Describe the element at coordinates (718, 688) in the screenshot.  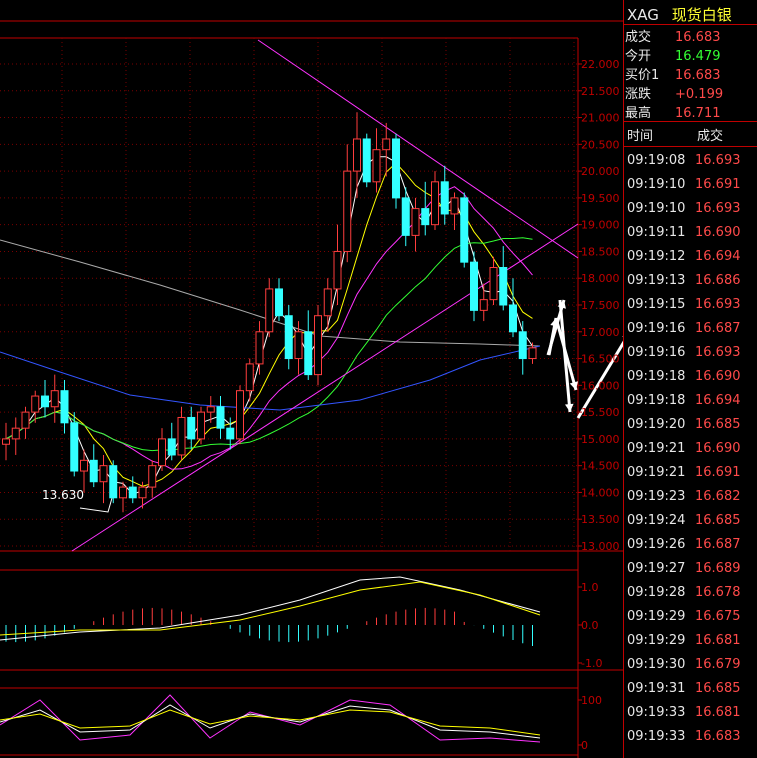
I see `tick-price: 16.685` at that location.